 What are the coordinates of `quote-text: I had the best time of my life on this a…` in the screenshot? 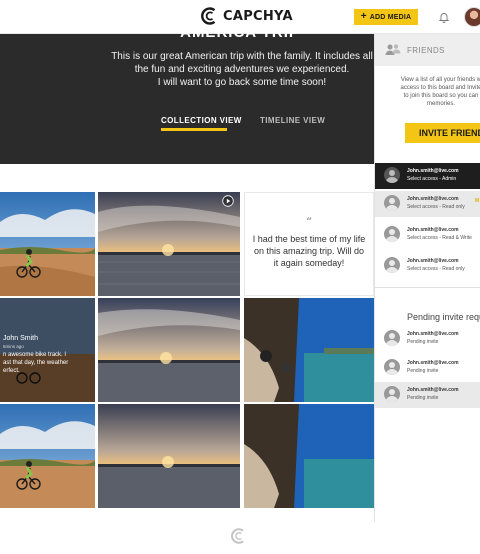 It's located at (309, 251).